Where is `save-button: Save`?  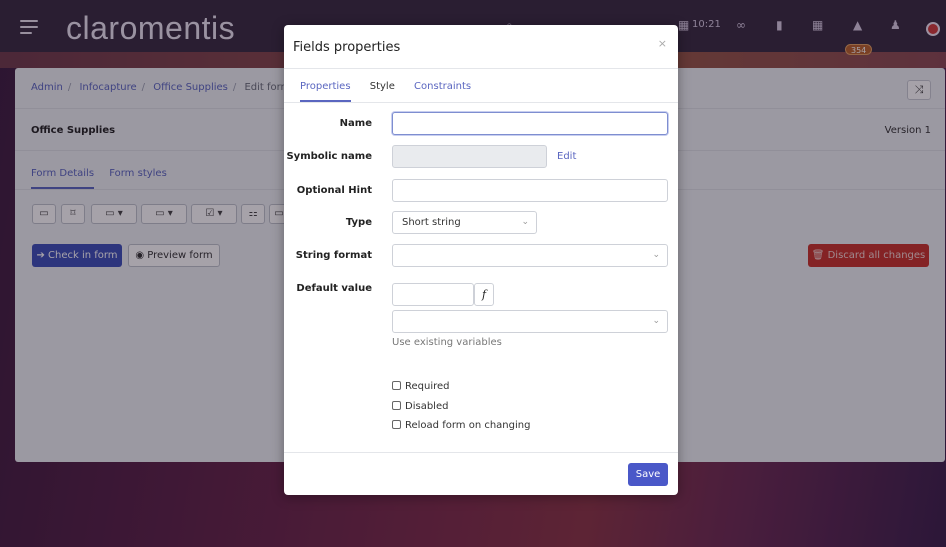
save-button: Save is located at coordinates (648, 474).